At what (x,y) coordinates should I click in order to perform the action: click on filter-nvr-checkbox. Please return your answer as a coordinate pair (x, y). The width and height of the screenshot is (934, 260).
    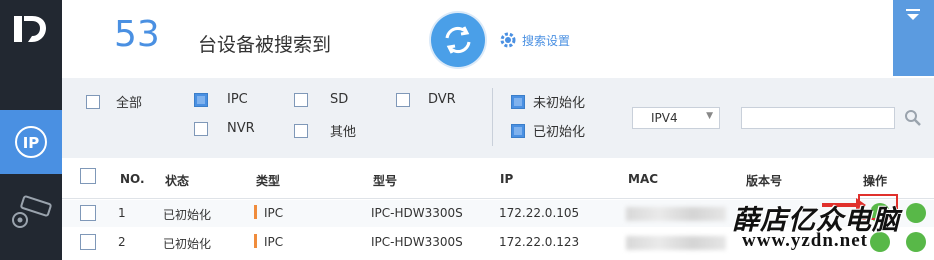
    Looking at the image, I should click on (201, 128).